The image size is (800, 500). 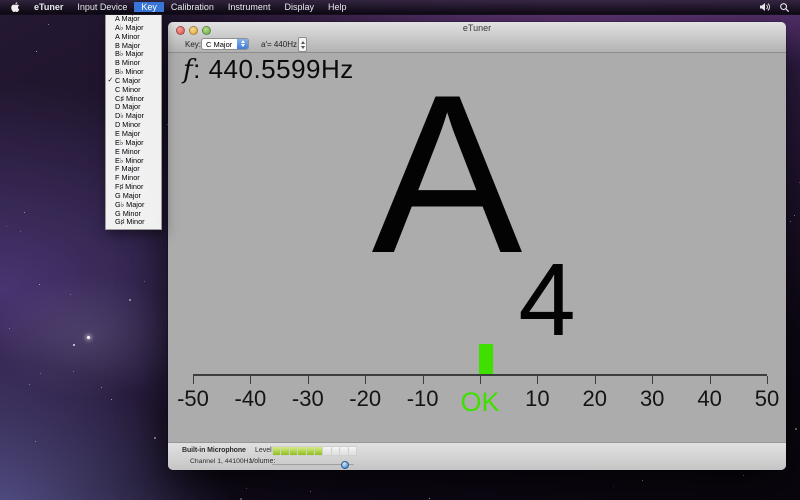 I want to click on level-label: Level:, so click(x=264, y=450).